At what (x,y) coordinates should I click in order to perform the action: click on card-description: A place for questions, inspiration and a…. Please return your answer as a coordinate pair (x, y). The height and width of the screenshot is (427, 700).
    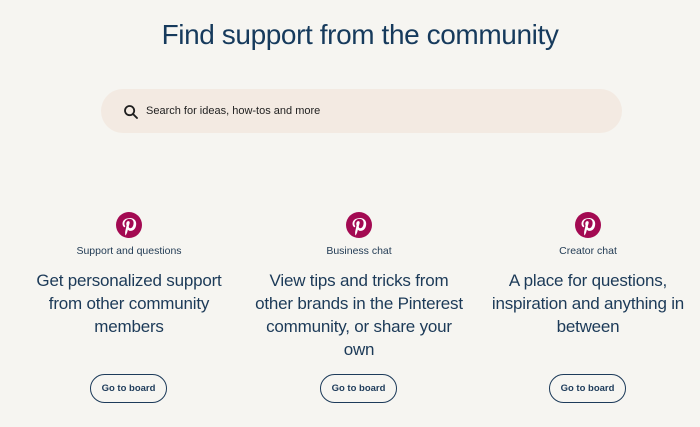
    Looking at the image, I should click on (588, 303).